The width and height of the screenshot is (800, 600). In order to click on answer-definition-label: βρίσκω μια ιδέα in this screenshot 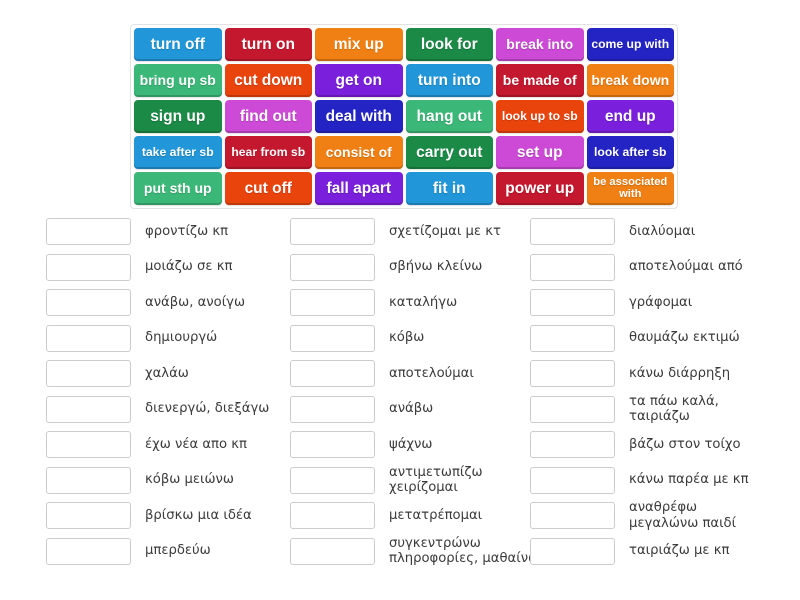, I will do `click(198, 515)`.